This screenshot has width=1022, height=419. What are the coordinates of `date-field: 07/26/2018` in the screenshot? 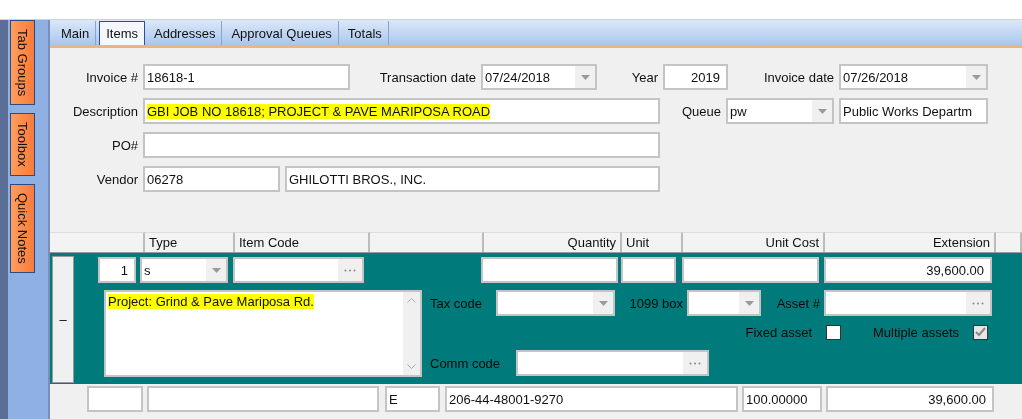 It's located at (913, 77).